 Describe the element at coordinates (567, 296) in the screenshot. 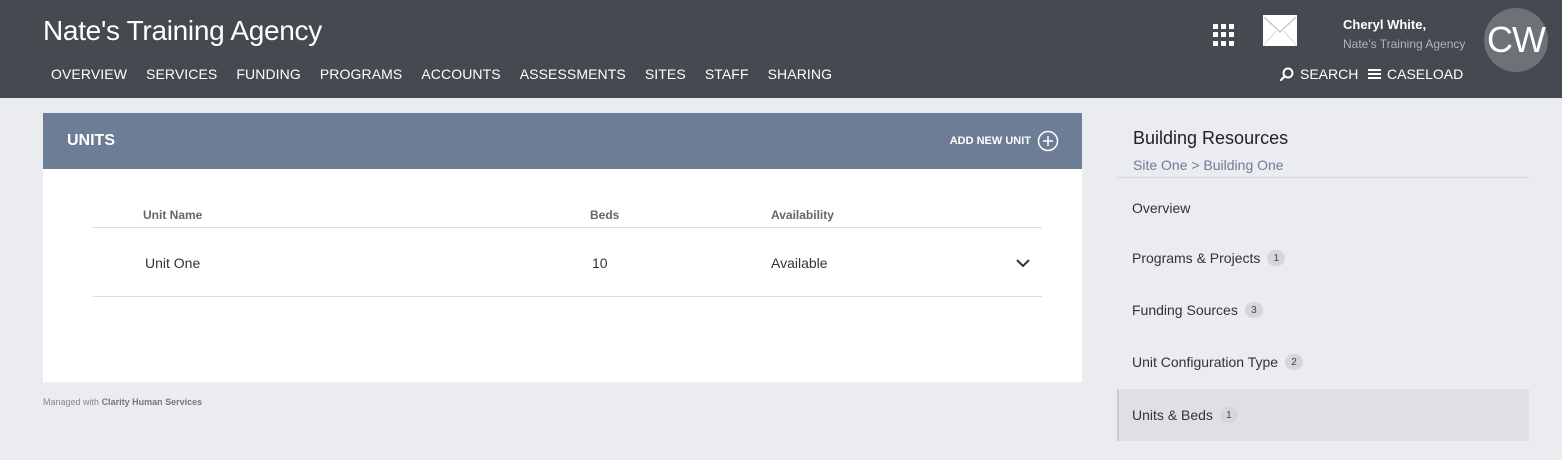

I see `table-row-divider` at that location.